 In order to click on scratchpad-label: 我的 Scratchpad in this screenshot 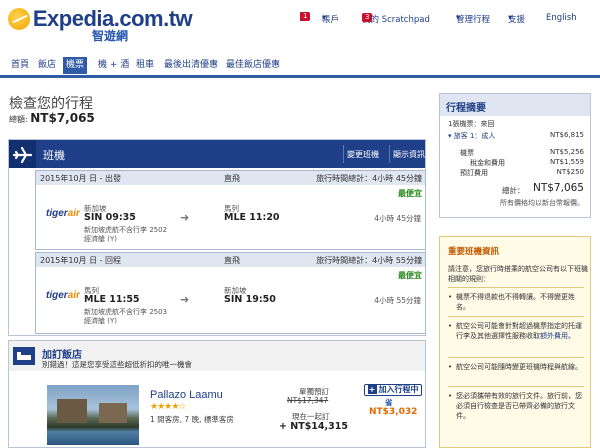, I will do `click(396, 20)`.